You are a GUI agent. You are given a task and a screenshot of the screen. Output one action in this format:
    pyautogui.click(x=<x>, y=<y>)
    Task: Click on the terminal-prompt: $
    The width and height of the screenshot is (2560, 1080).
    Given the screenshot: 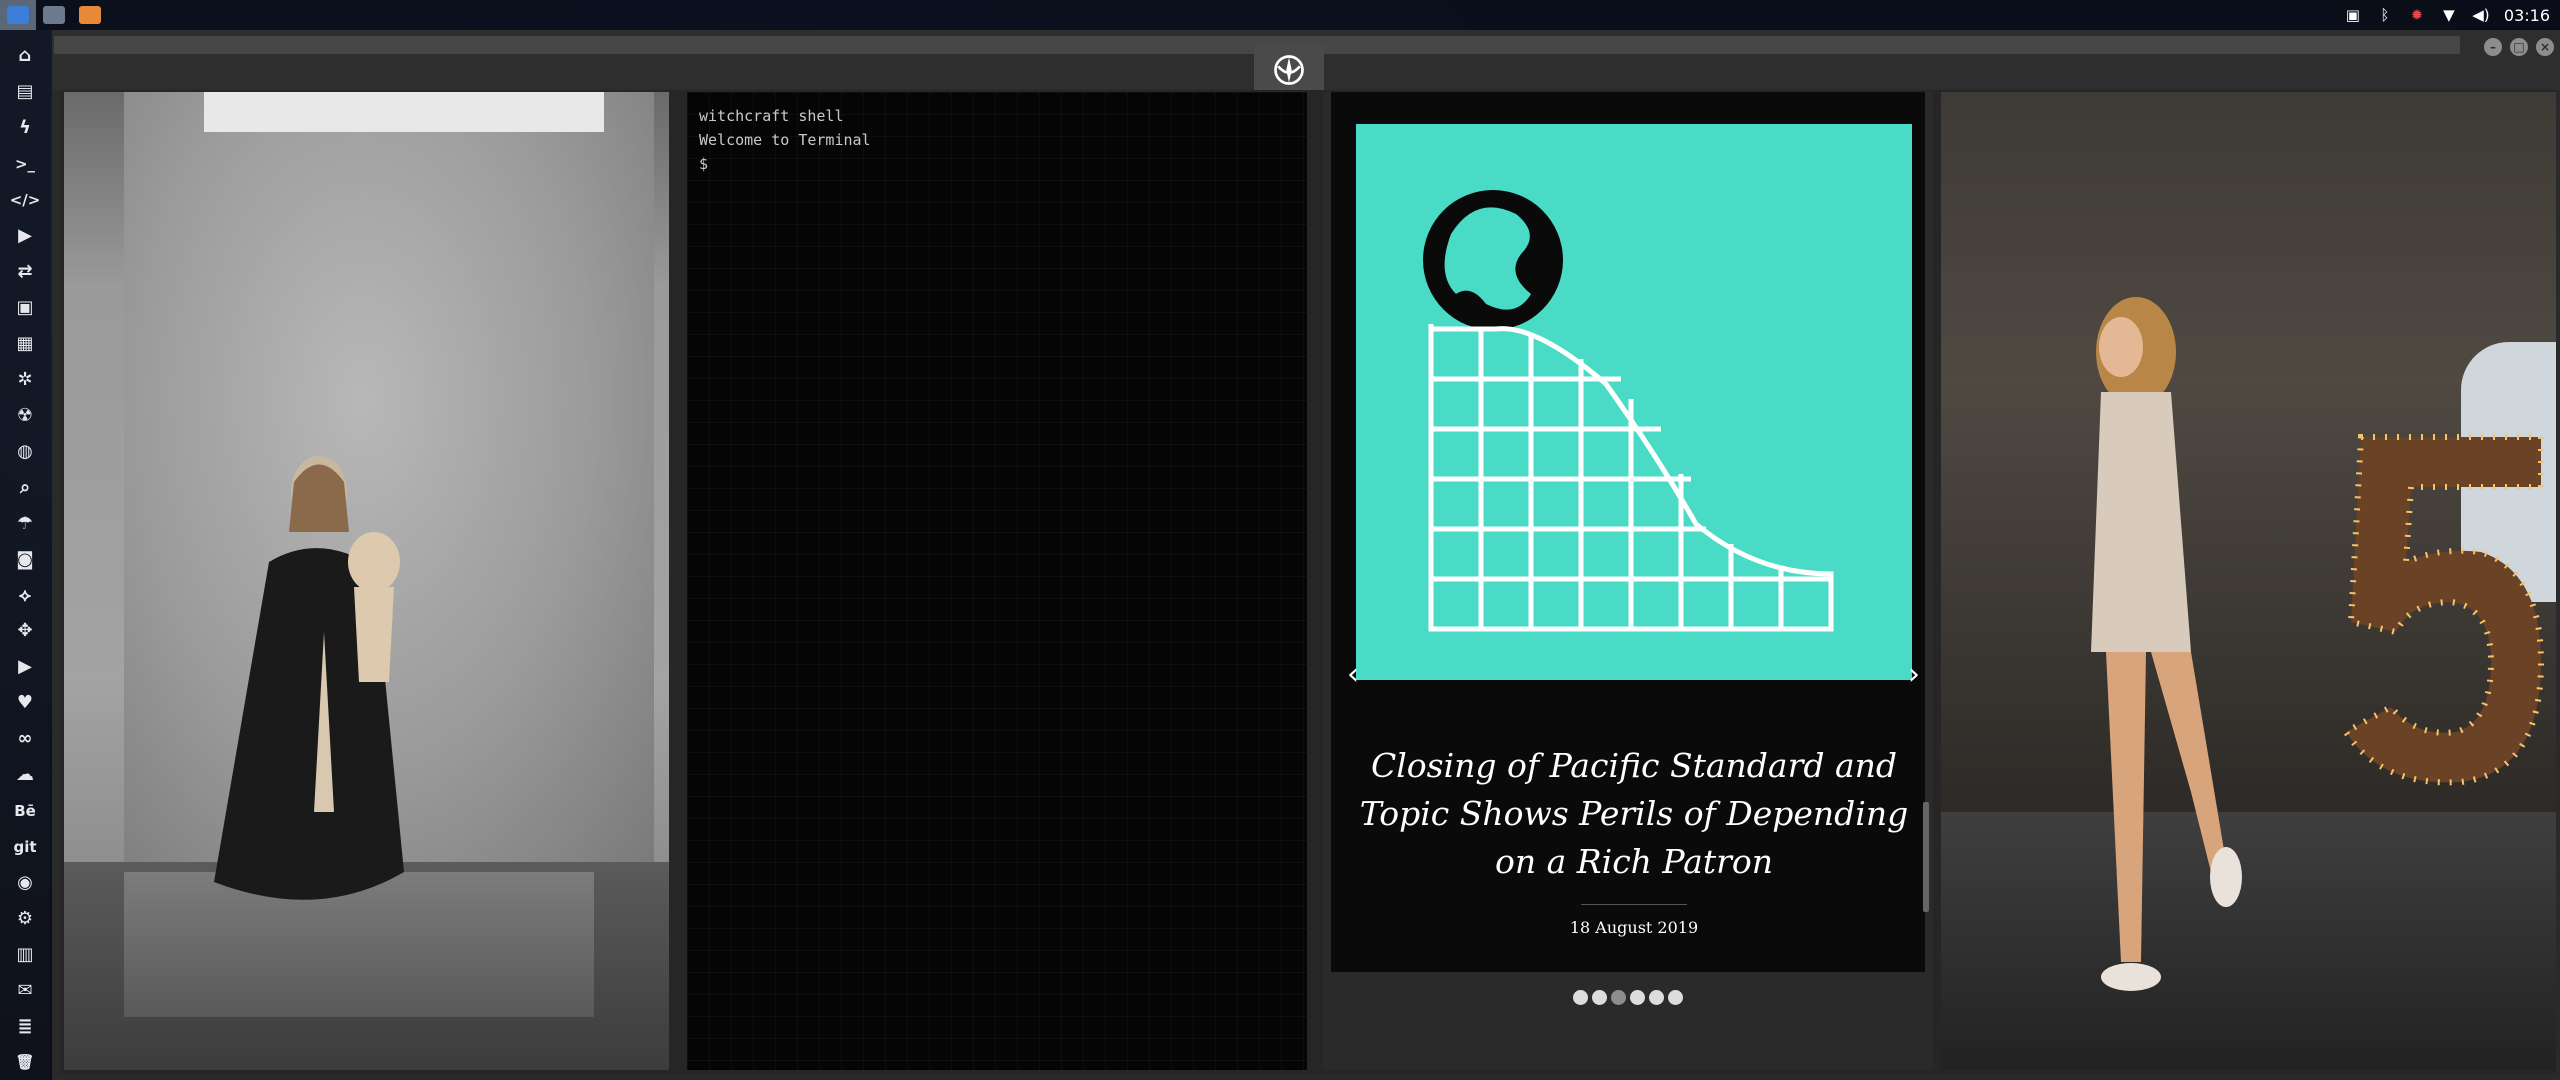 What is the action you would take?
    pyautogui.click(x=704, y=164)
    